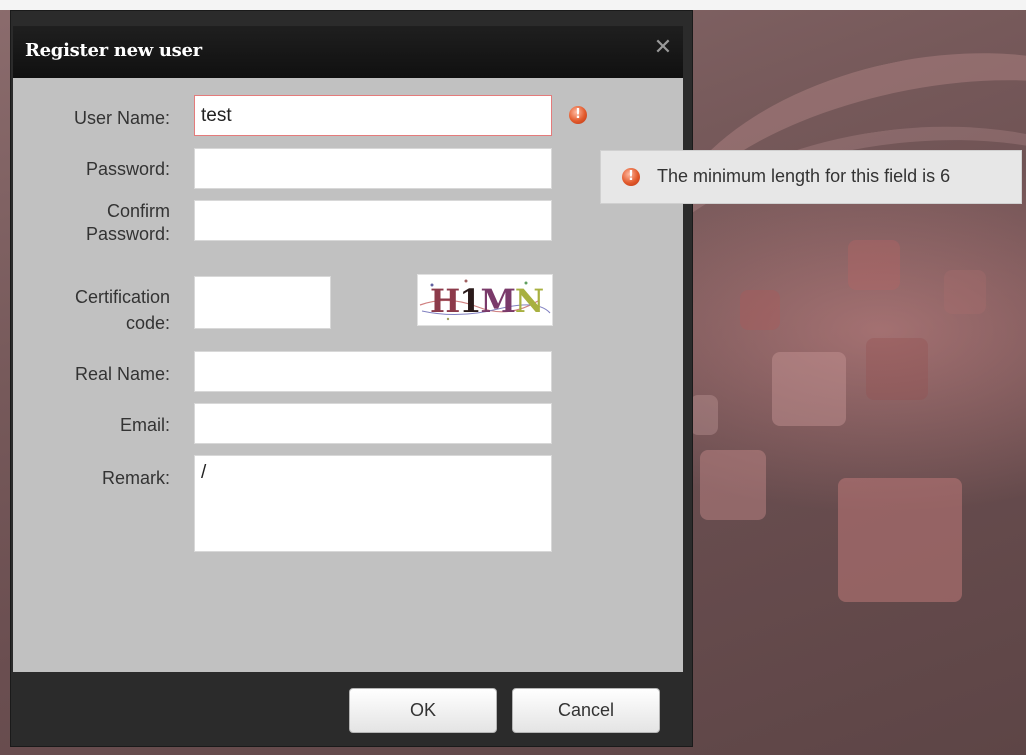  I want to click on captcha-text: H1MN, so click(487, 301).